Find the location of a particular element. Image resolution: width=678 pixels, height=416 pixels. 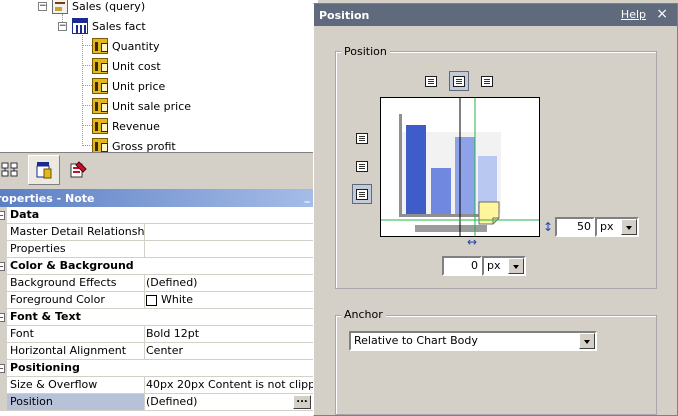

property-value: 40px 20px Content is not clipped is located at coordinates (229, 385).